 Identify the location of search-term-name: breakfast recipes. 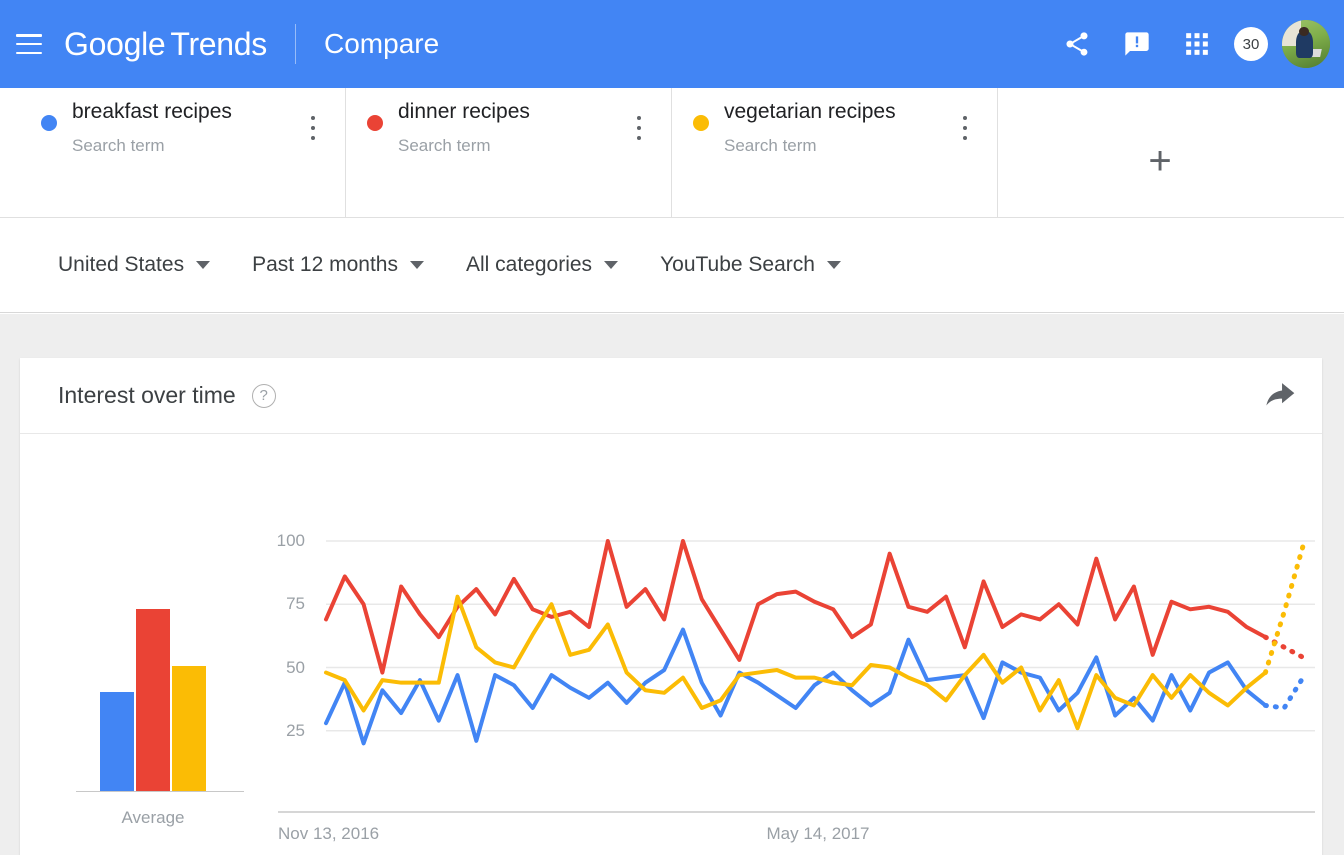
(152, 111).